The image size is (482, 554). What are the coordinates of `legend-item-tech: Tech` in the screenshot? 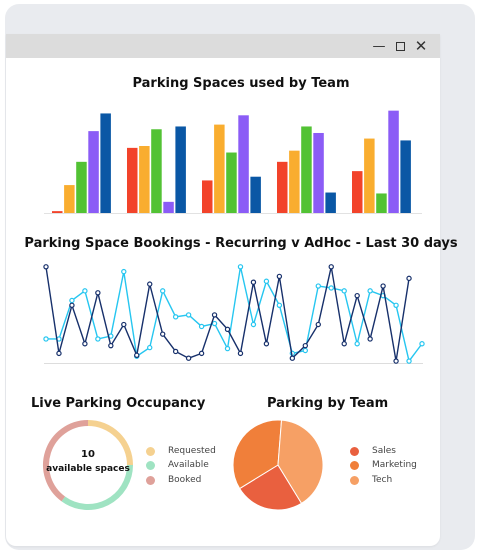 It's located at (371, 480).